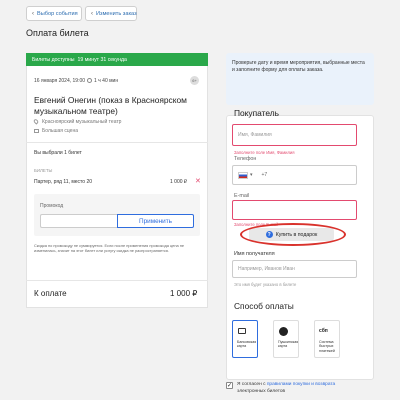 Image resolution: width=400 pixels, height=400 pixels. What do you see at coordinates (294, 269) in the screenshot?
I see `recipient-name-field: Например, Иванов Иван` at bounding box center [294, 269].